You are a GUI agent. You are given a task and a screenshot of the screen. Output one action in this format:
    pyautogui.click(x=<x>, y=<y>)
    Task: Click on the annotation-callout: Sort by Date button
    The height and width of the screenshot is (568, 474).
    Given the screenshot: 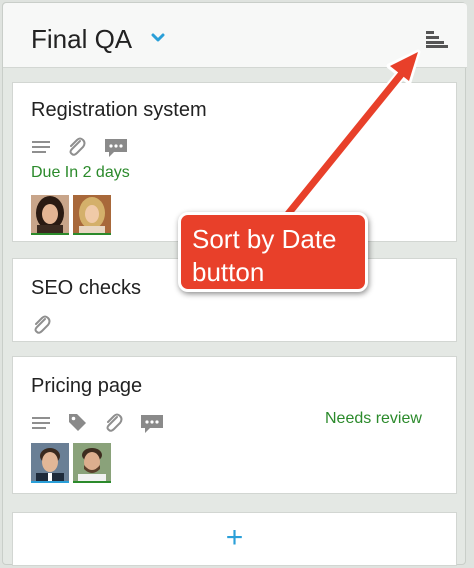 What is the action you would take?
    pyautogui.click(x=273, y=252)
    